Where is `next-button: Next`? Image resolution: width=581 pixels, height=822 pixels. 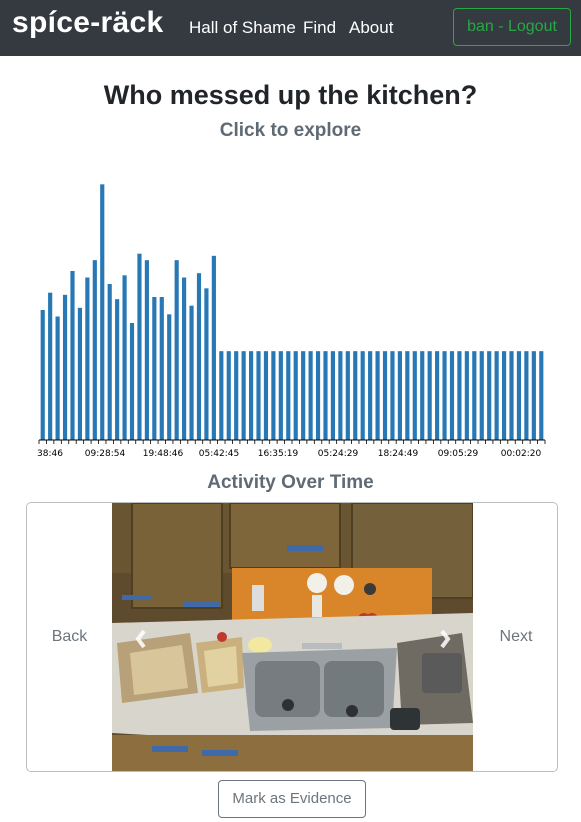
next-button: Next is located at coordinates (515, 637).